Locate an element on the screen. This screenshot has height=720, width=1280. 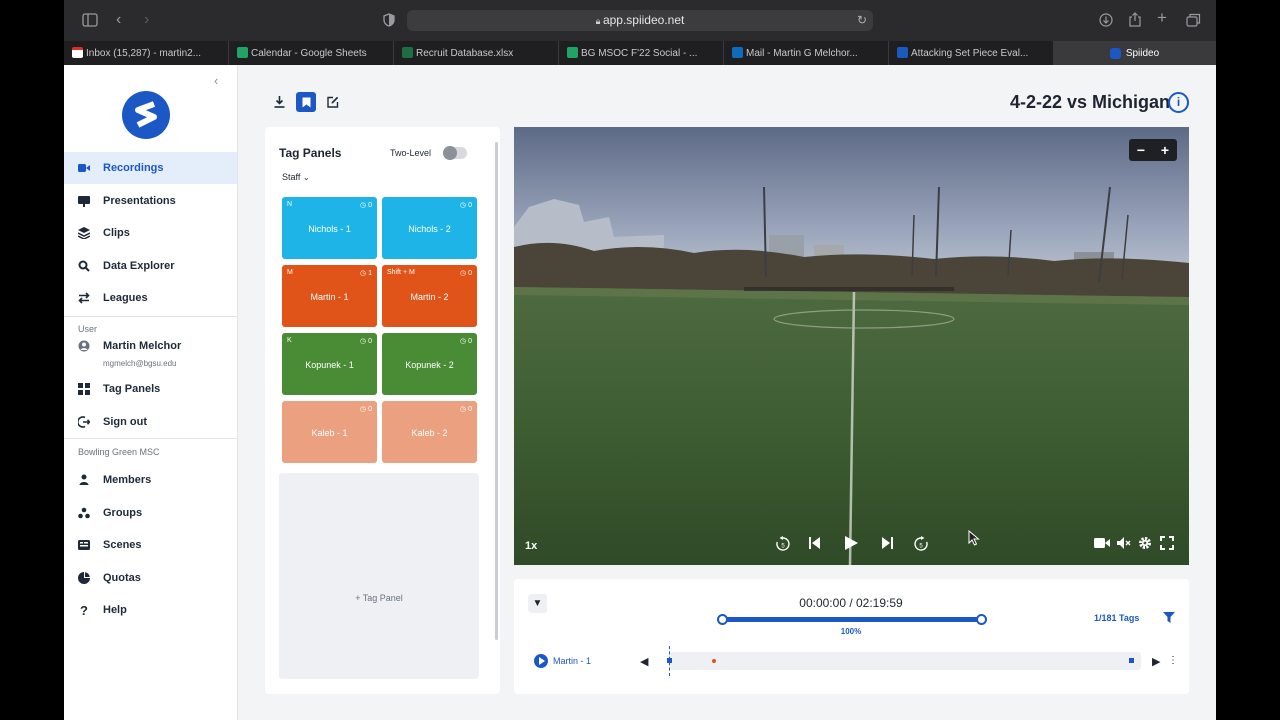
download-button is located at coordinates (279, 102).